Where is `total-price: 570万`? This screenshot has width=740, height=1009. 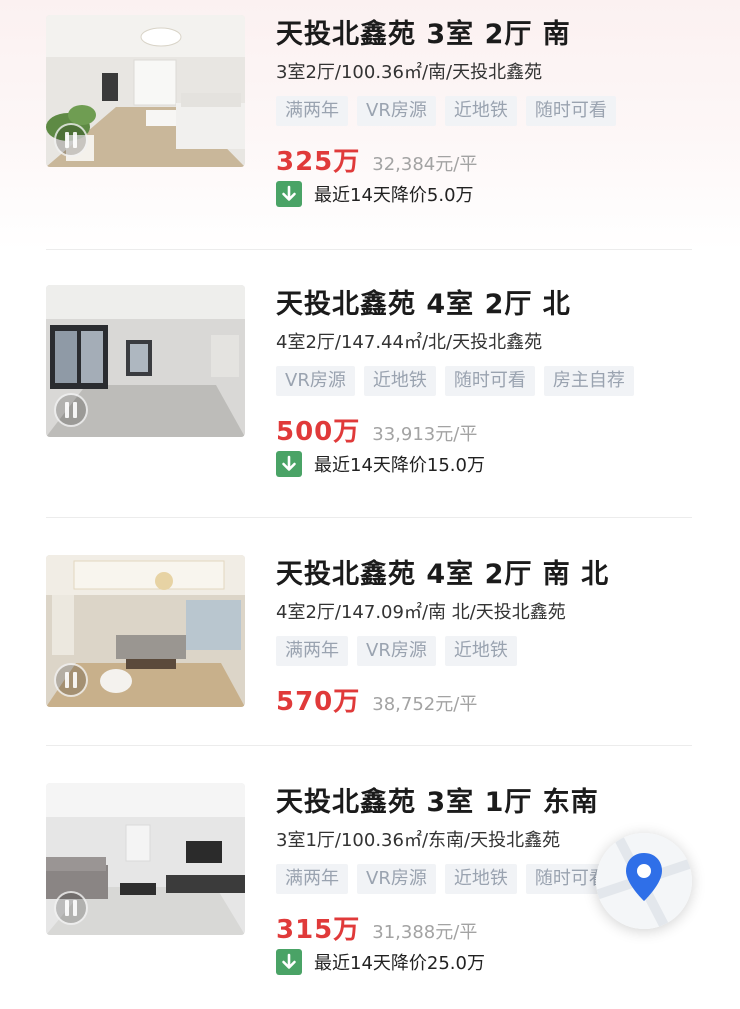
total-price: 570万 is located at coordinates (318, 702).